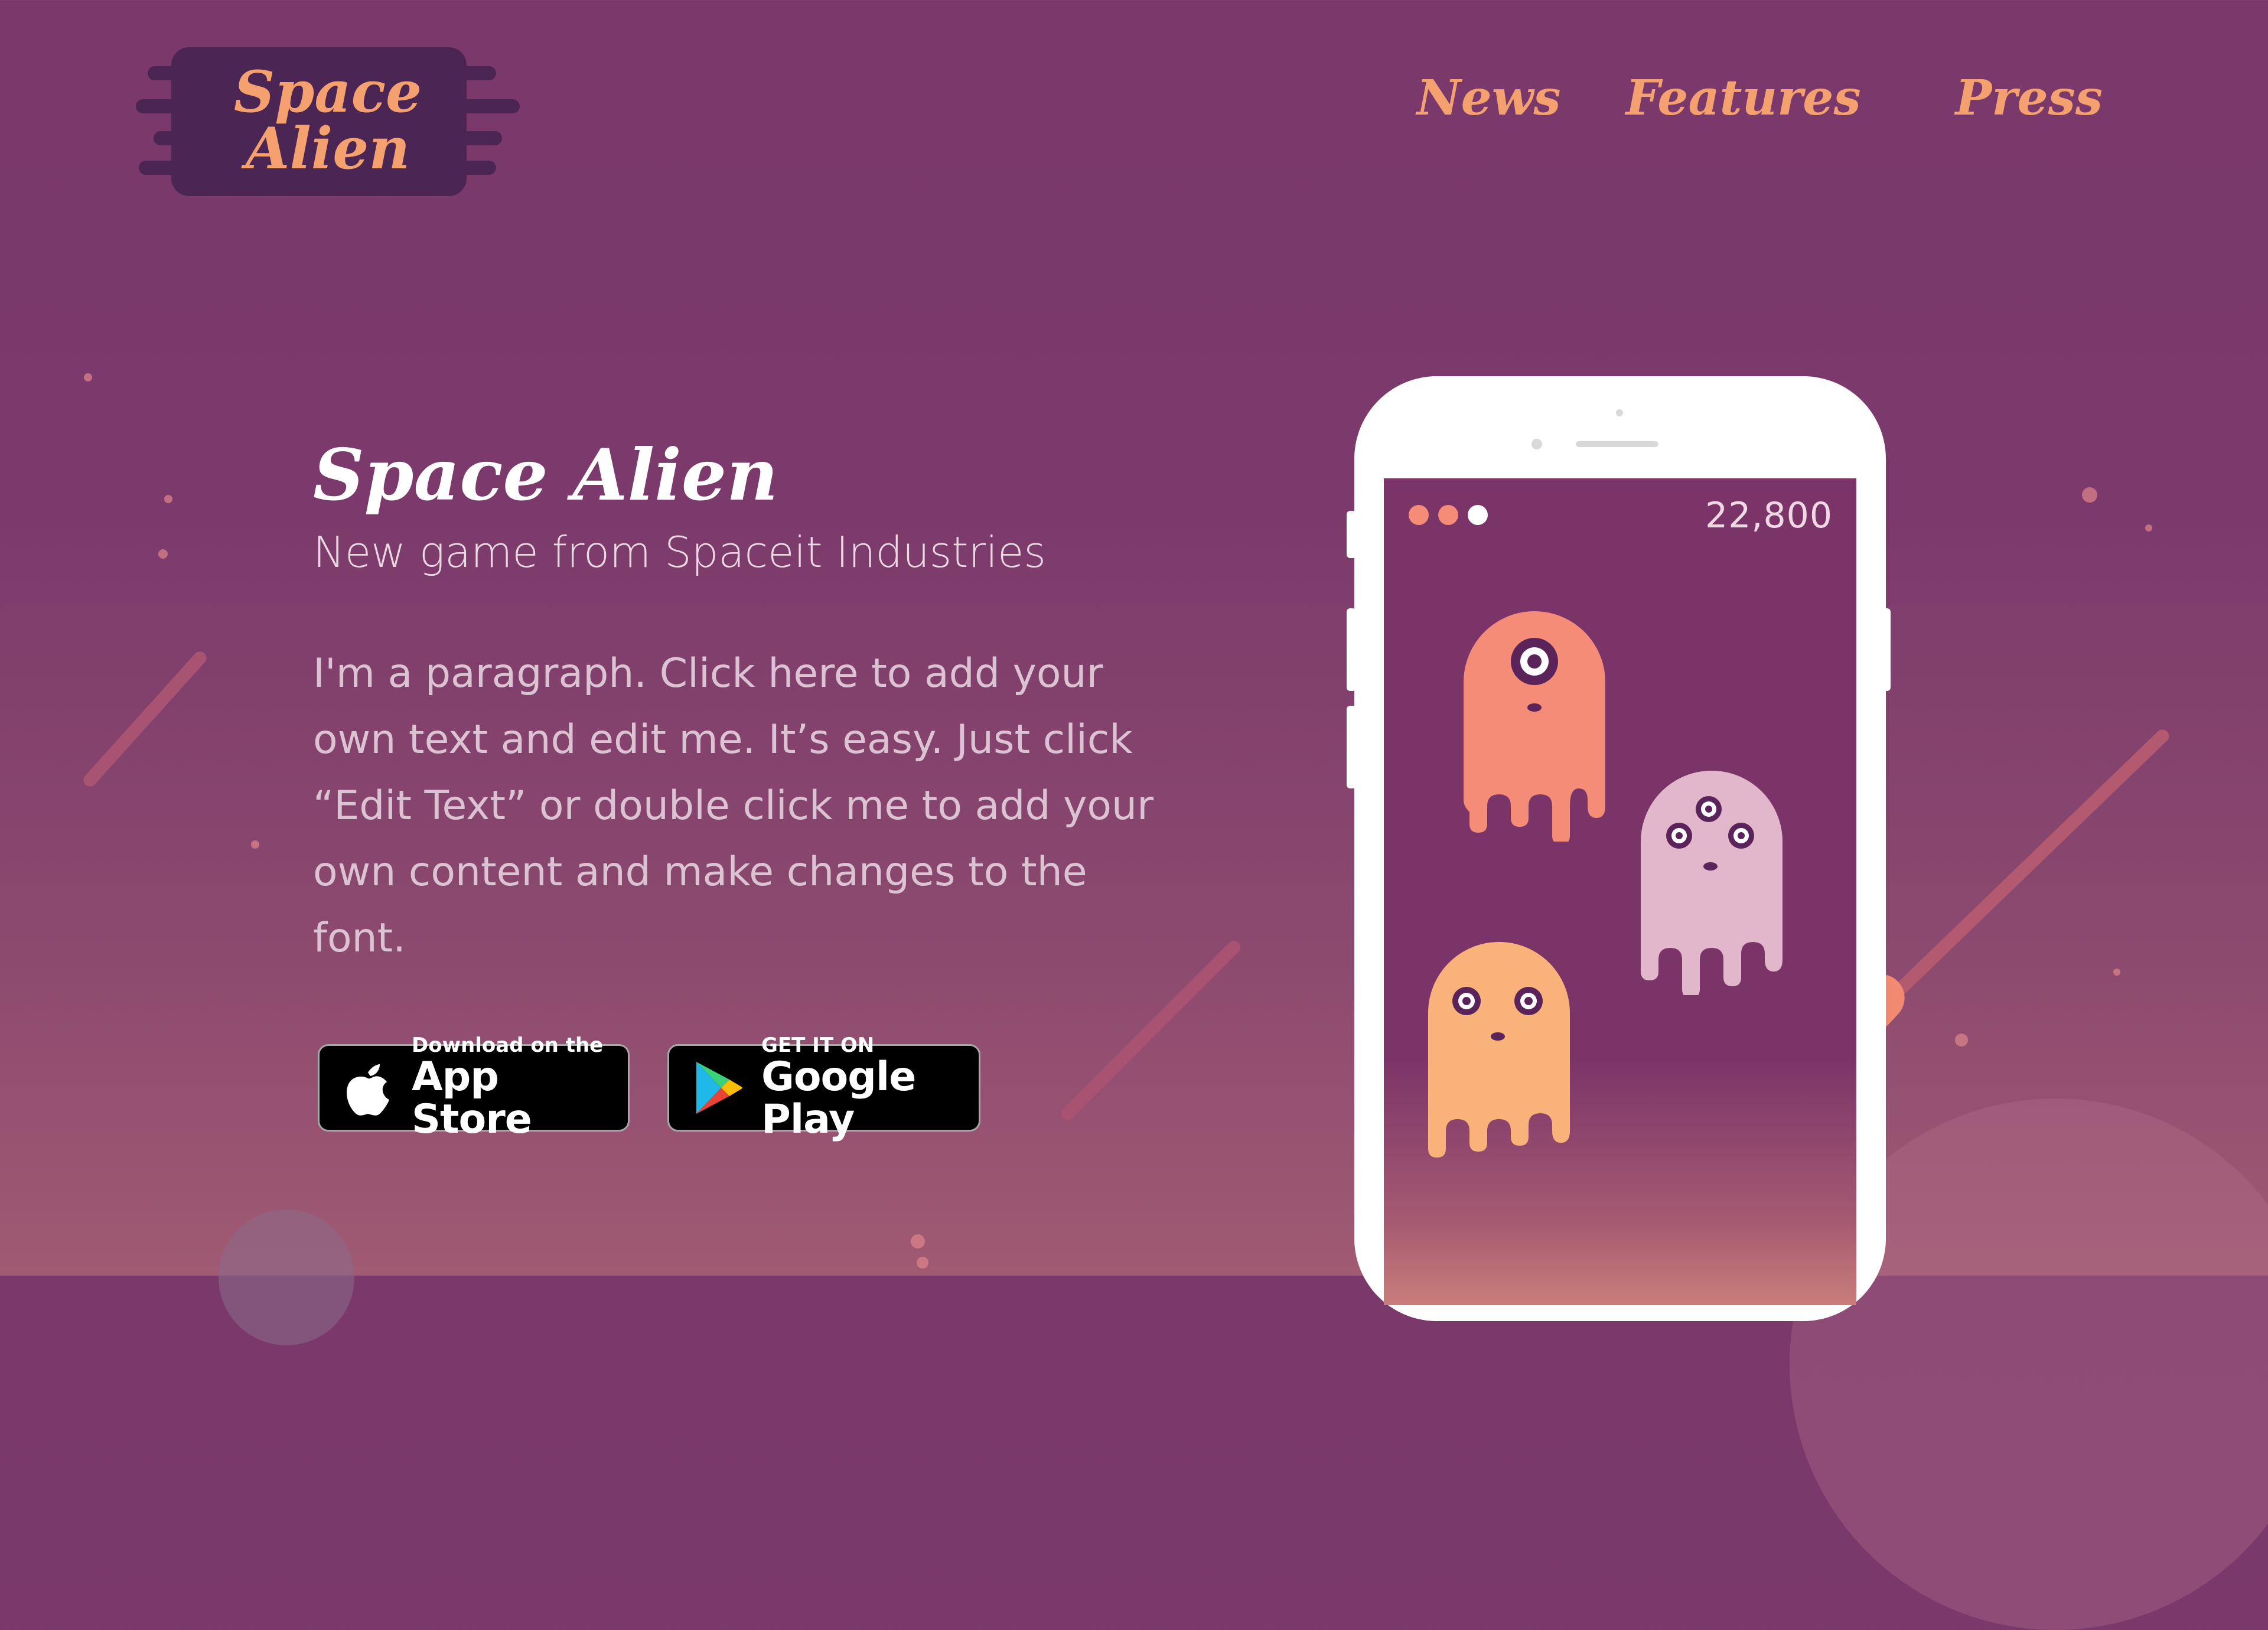 The height and width of the screenshot is (1630, 2268). Describe the element at coordinates (1712, 883) in the screenshot. I see `pink-alien-icon` at that location.